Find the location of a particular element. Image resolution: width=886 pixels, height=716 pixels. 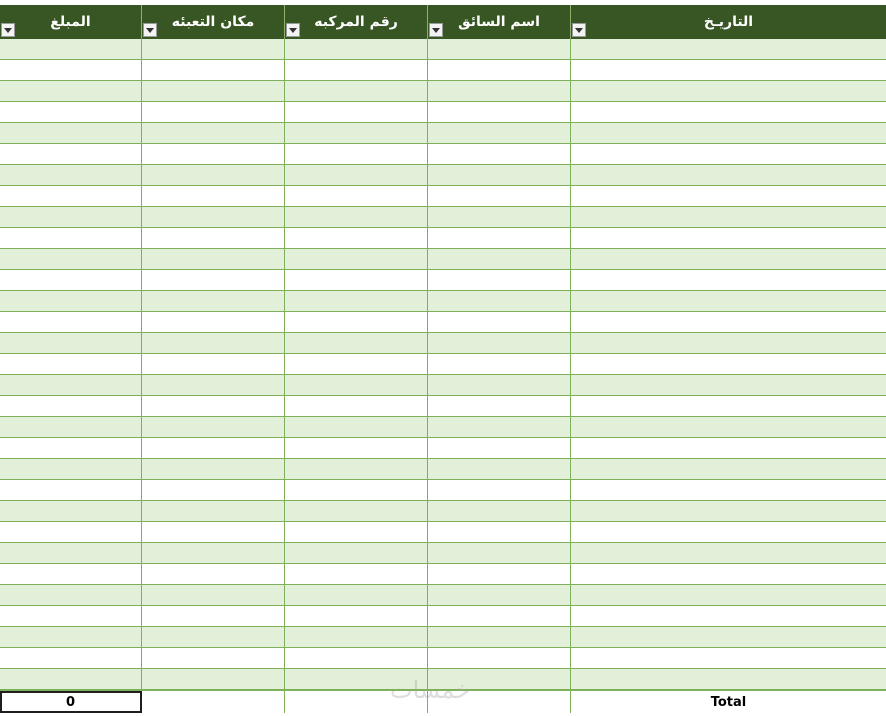

column-header-label: التاريـخ is located at coordinates (728, 22).